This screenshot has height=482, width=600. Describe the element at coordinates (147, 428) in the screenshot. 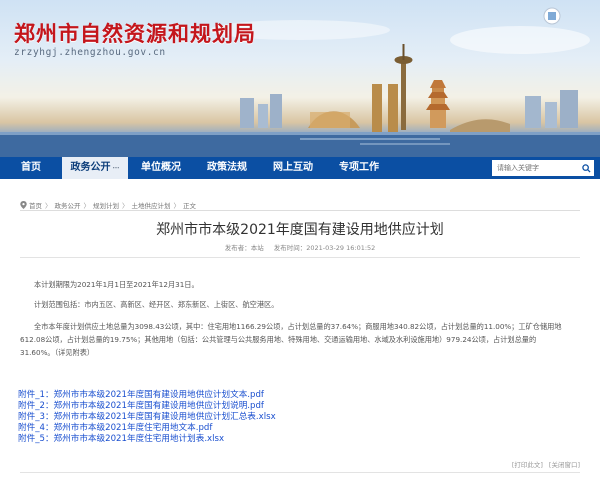

I see `attachment-link: 附件_4：郑州市市本级2021年度住宅用地文本.pdf` at that location.